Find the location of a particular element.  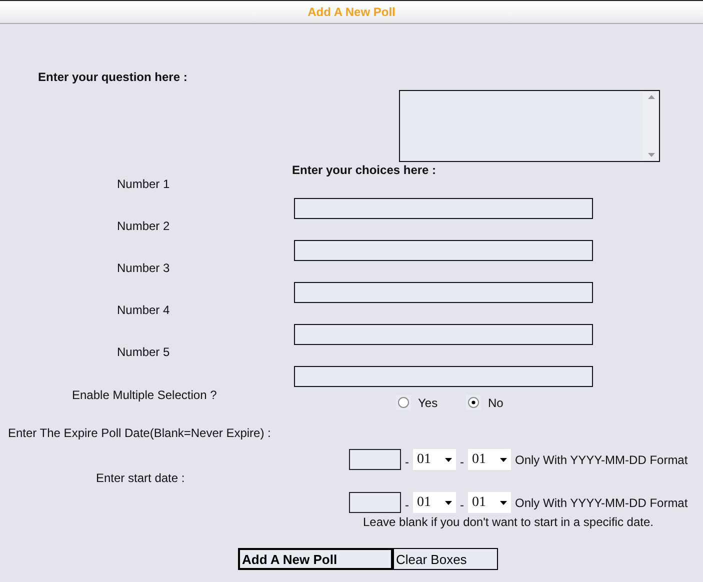

question-label: Enter your question here : is located at coordinates (113, 77).